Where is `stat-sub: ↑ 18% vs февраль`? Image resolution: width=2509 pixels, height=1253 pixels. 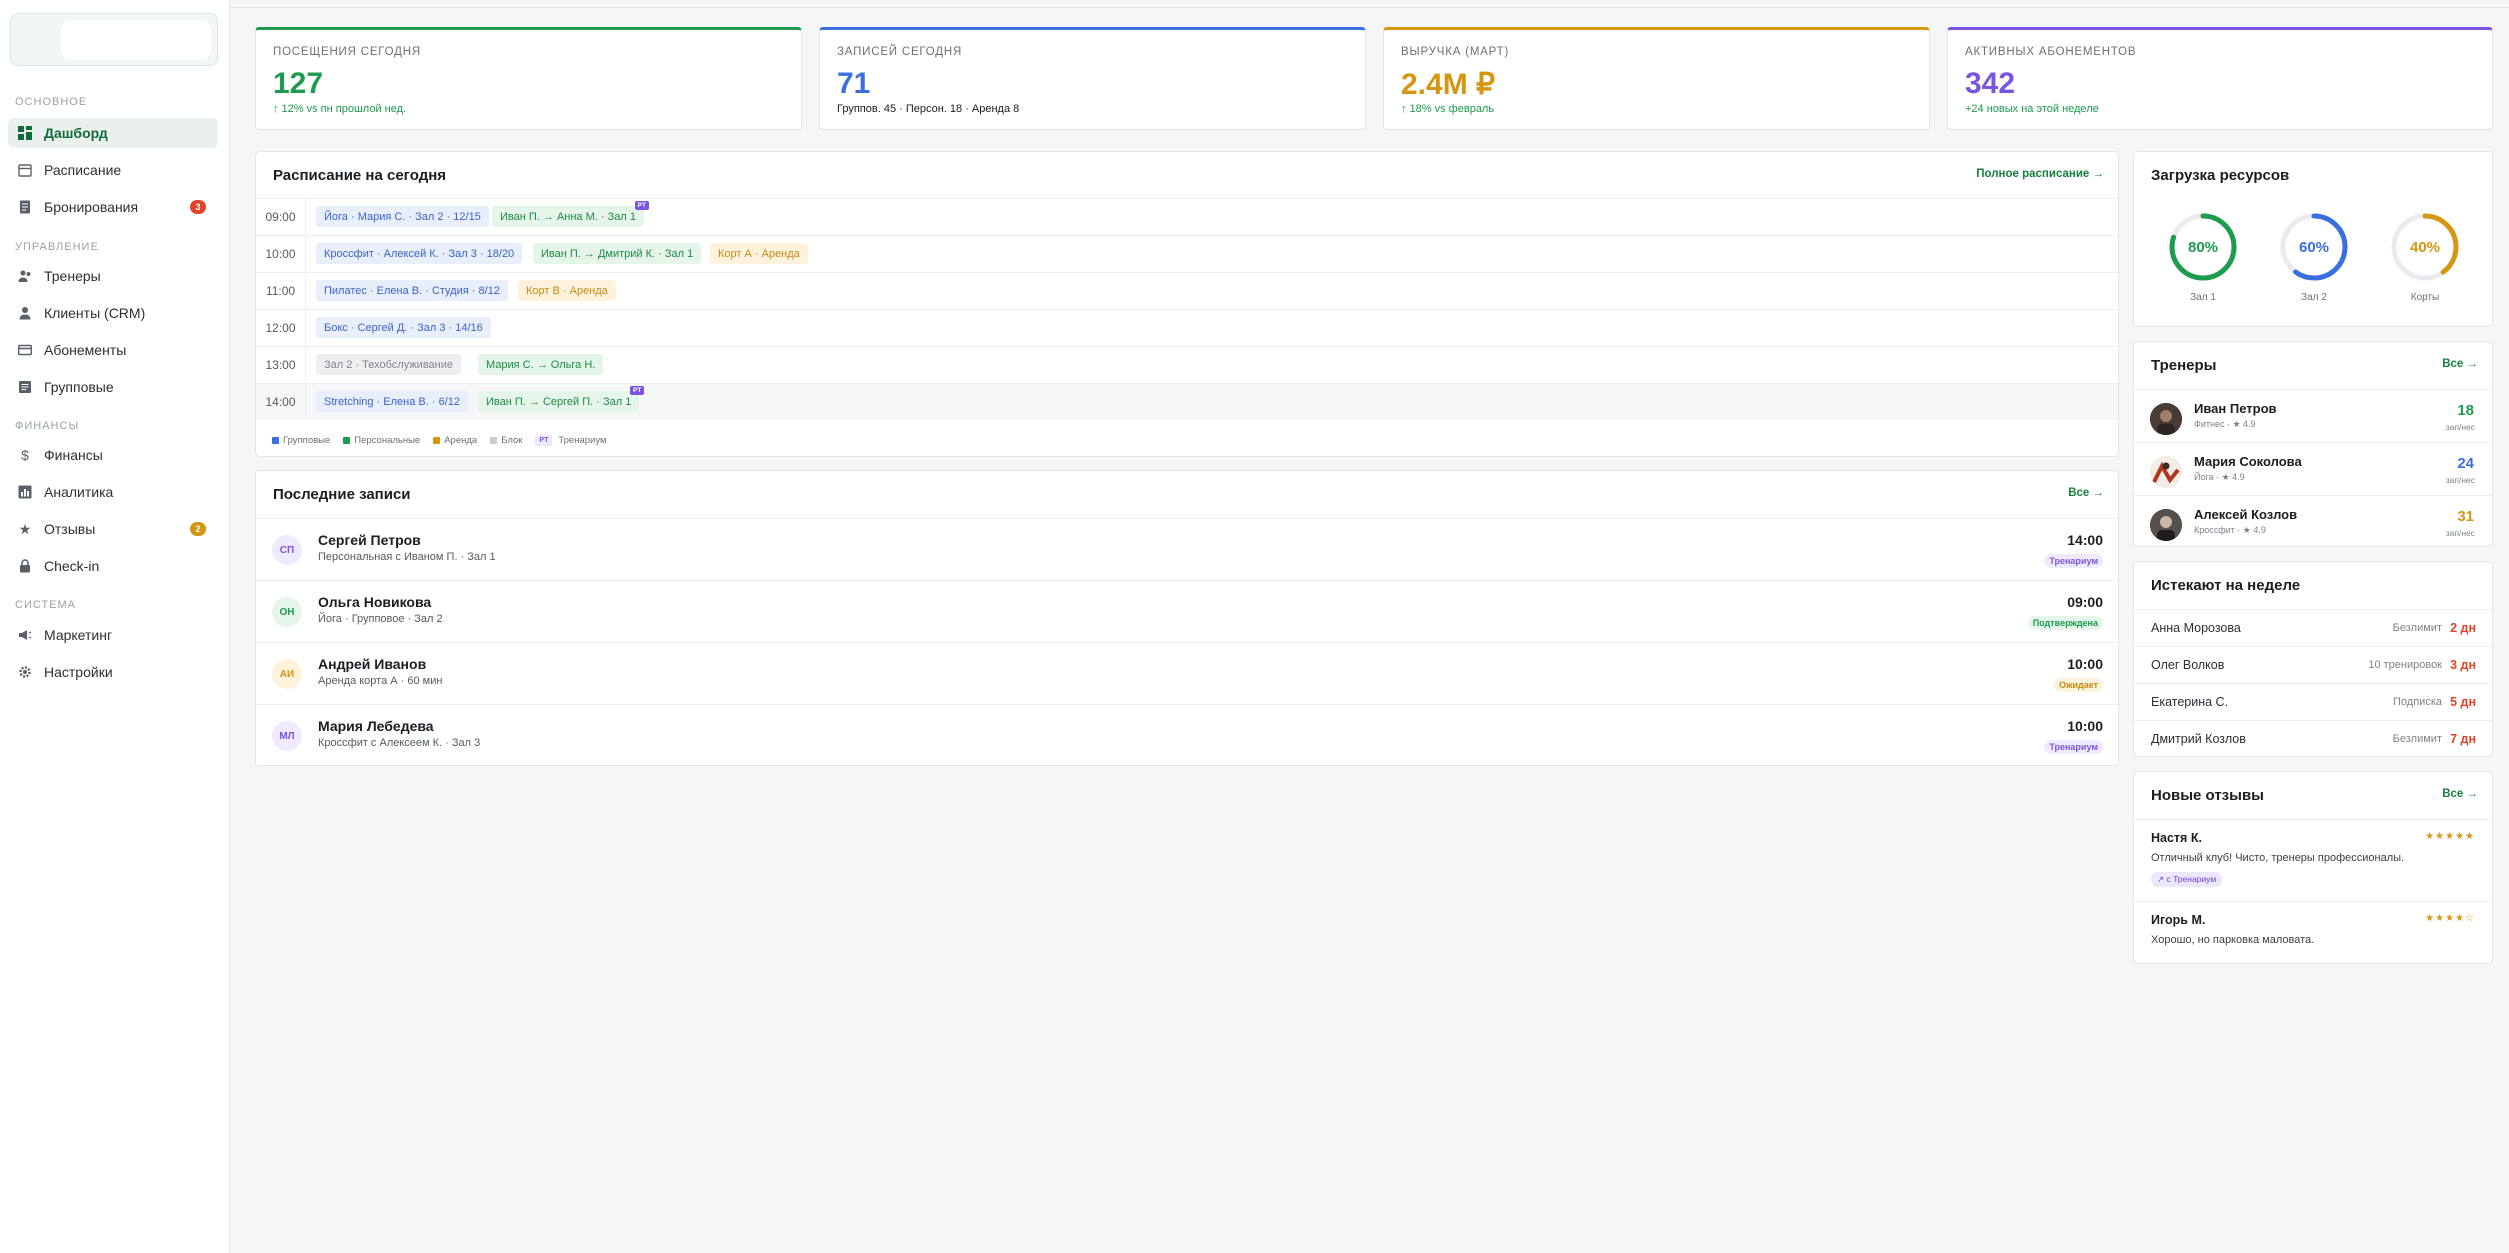 stat-sub: ↑ 18% vs февраль is located at coordinates (1448, 109).